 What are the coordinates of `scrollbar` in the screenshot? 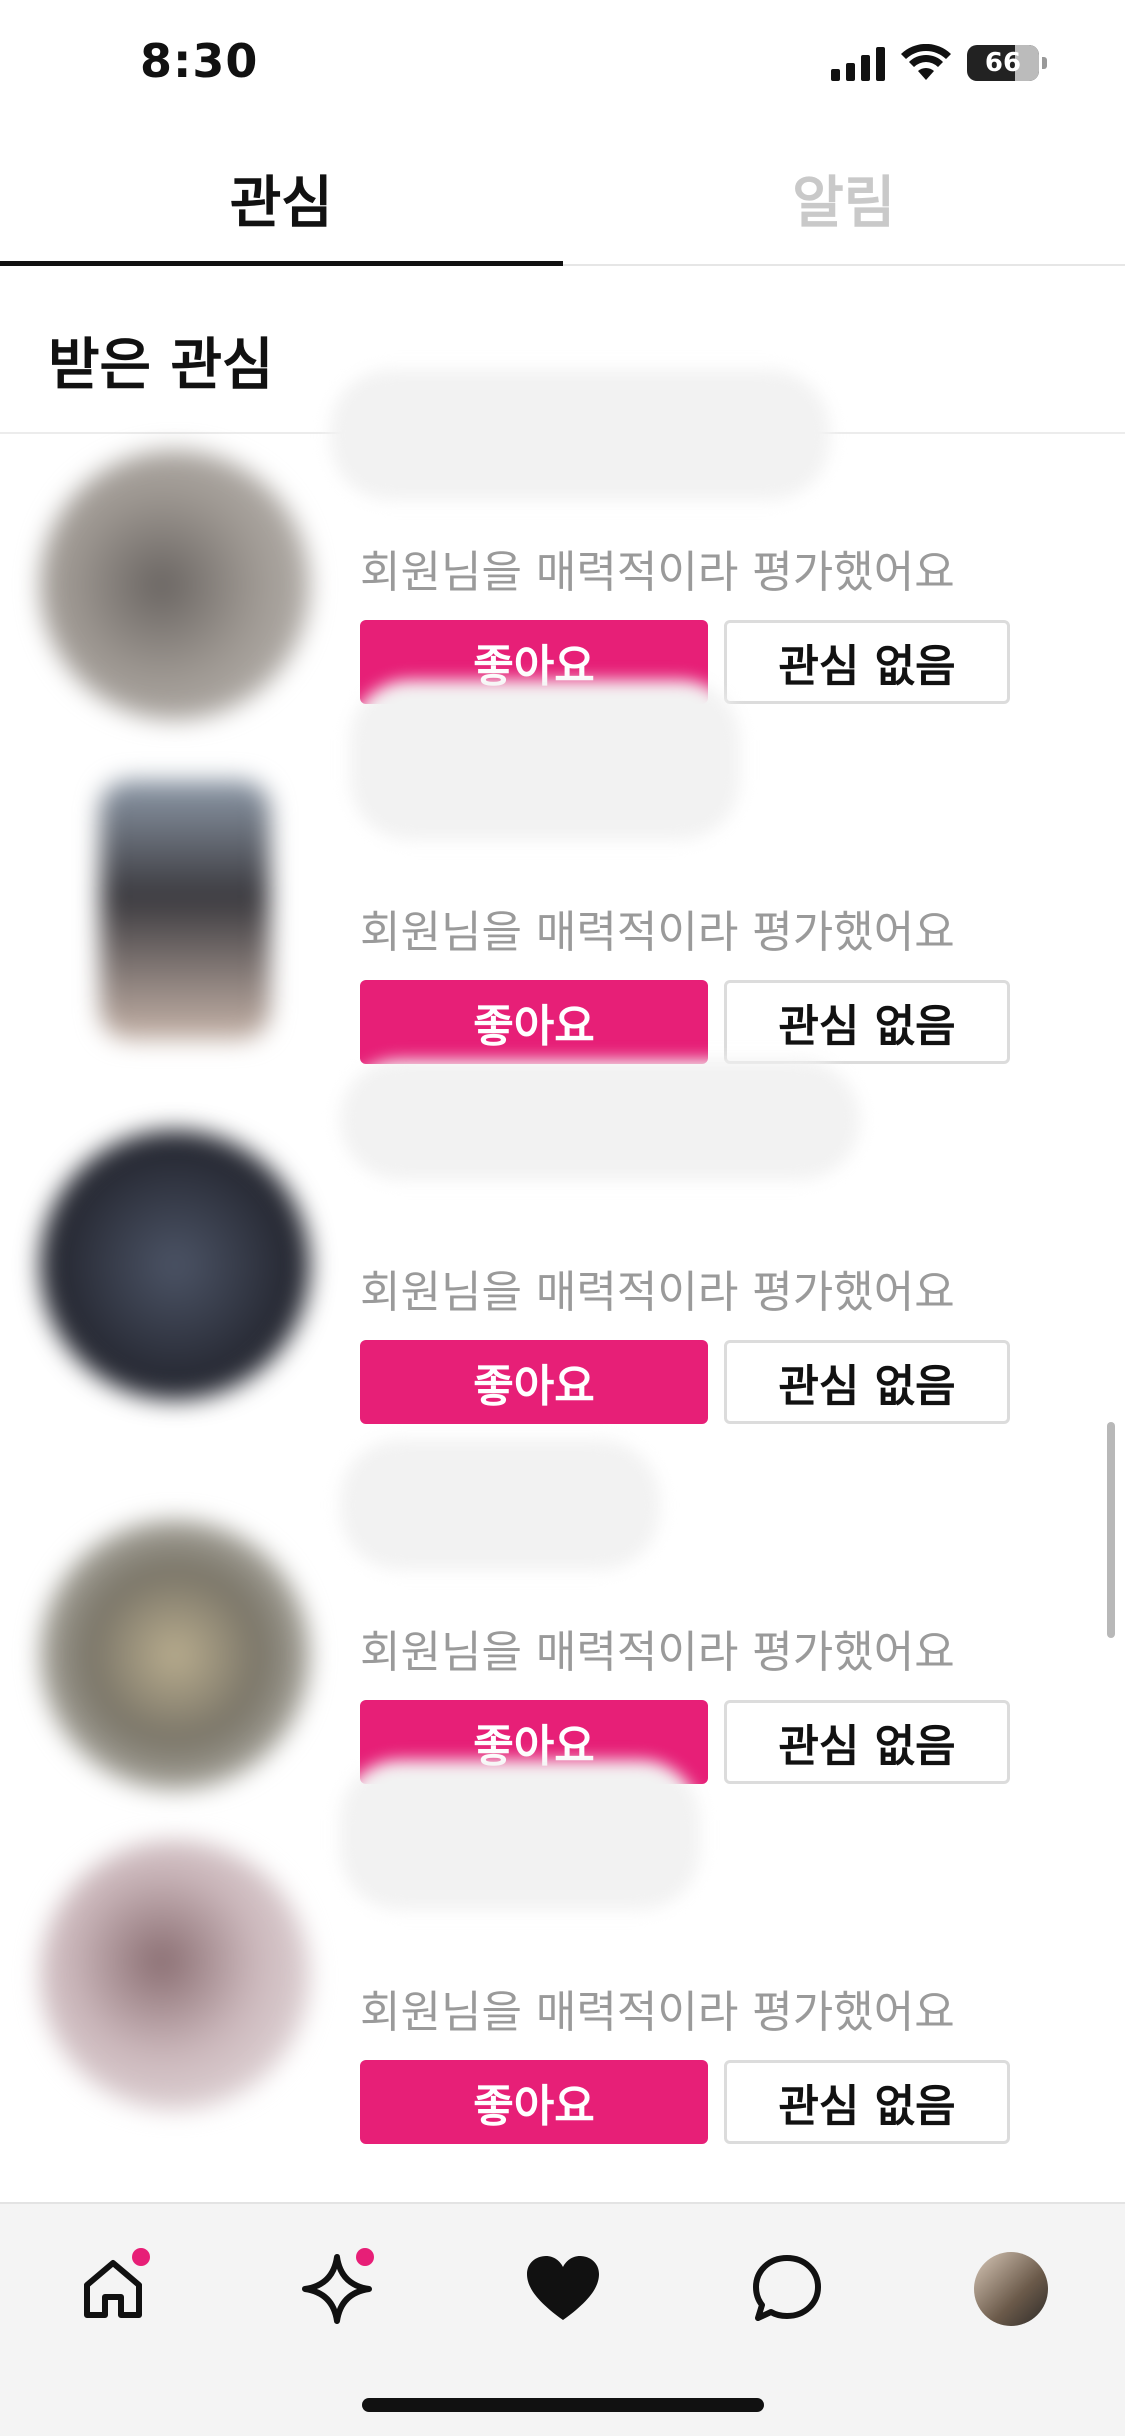 It's located at (1111, 1530).